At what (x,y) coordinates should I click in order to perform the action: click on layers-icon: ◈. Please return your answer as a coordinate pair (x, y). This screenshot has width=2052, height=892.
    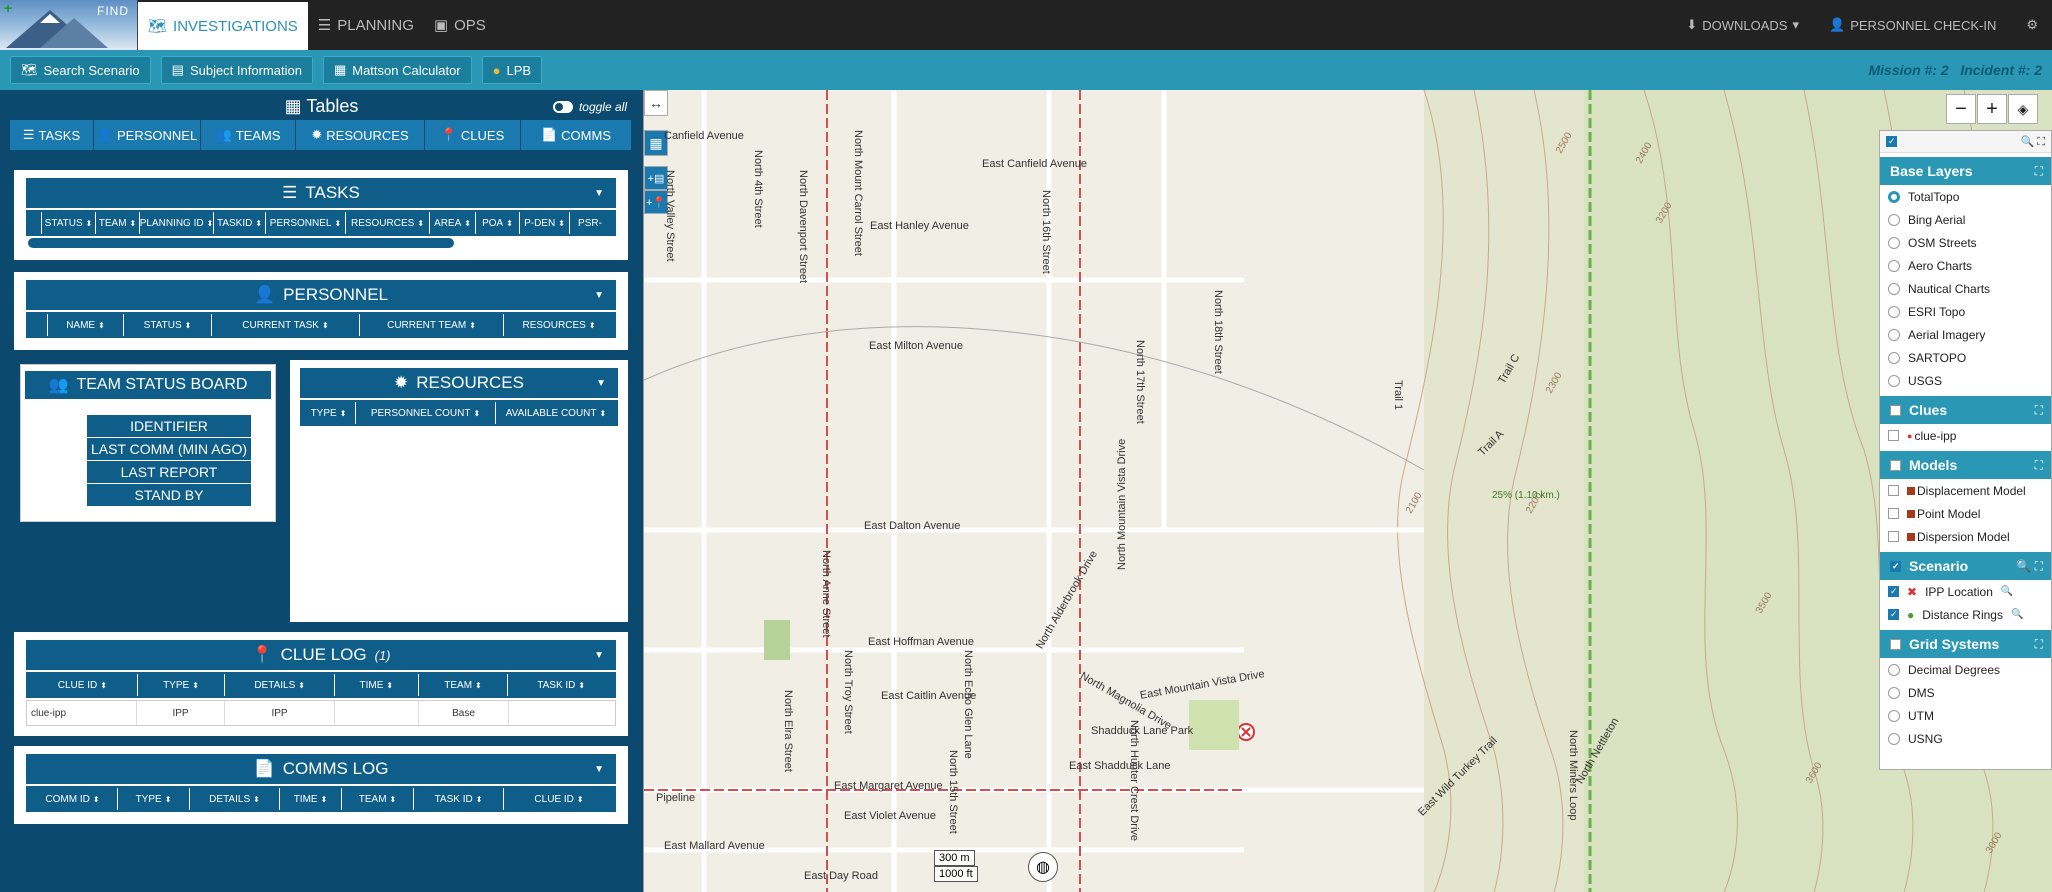
    Looking at the image, I should click on (2023, 109).